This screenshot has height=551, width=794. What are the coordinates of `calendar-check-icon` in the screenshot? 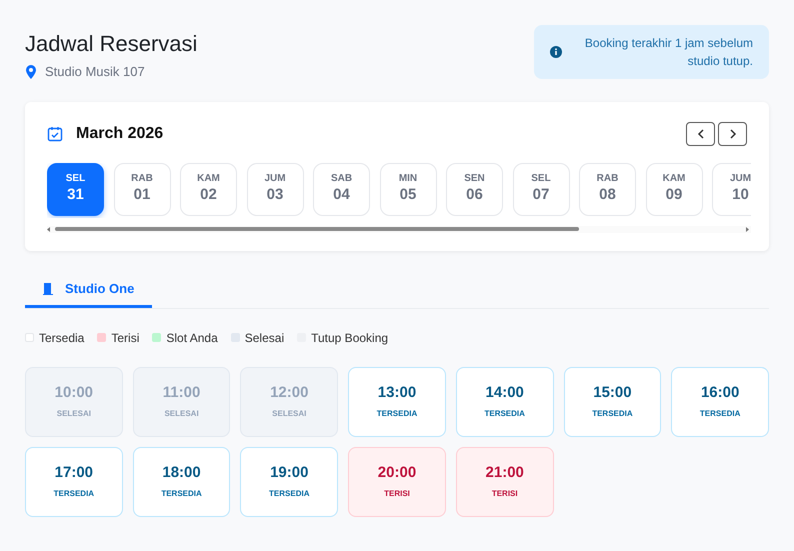 It's located at (55, 134).